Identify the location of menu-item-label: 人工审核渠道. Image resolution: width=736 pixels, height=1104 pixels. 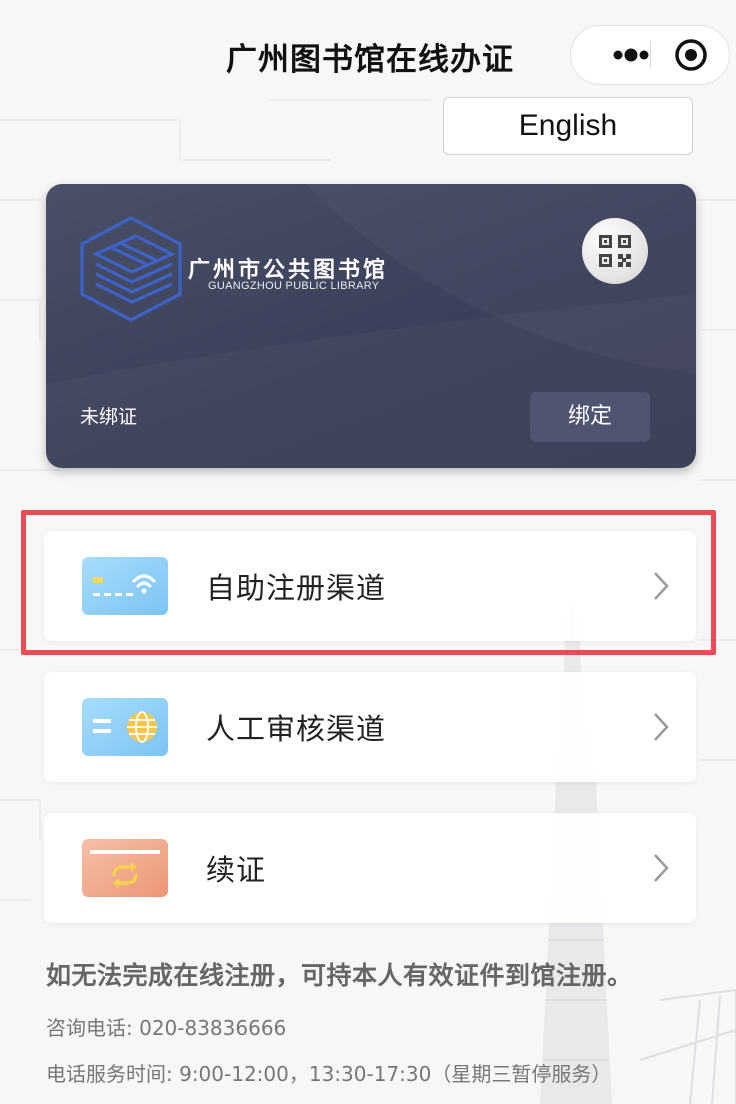
(296, 729).